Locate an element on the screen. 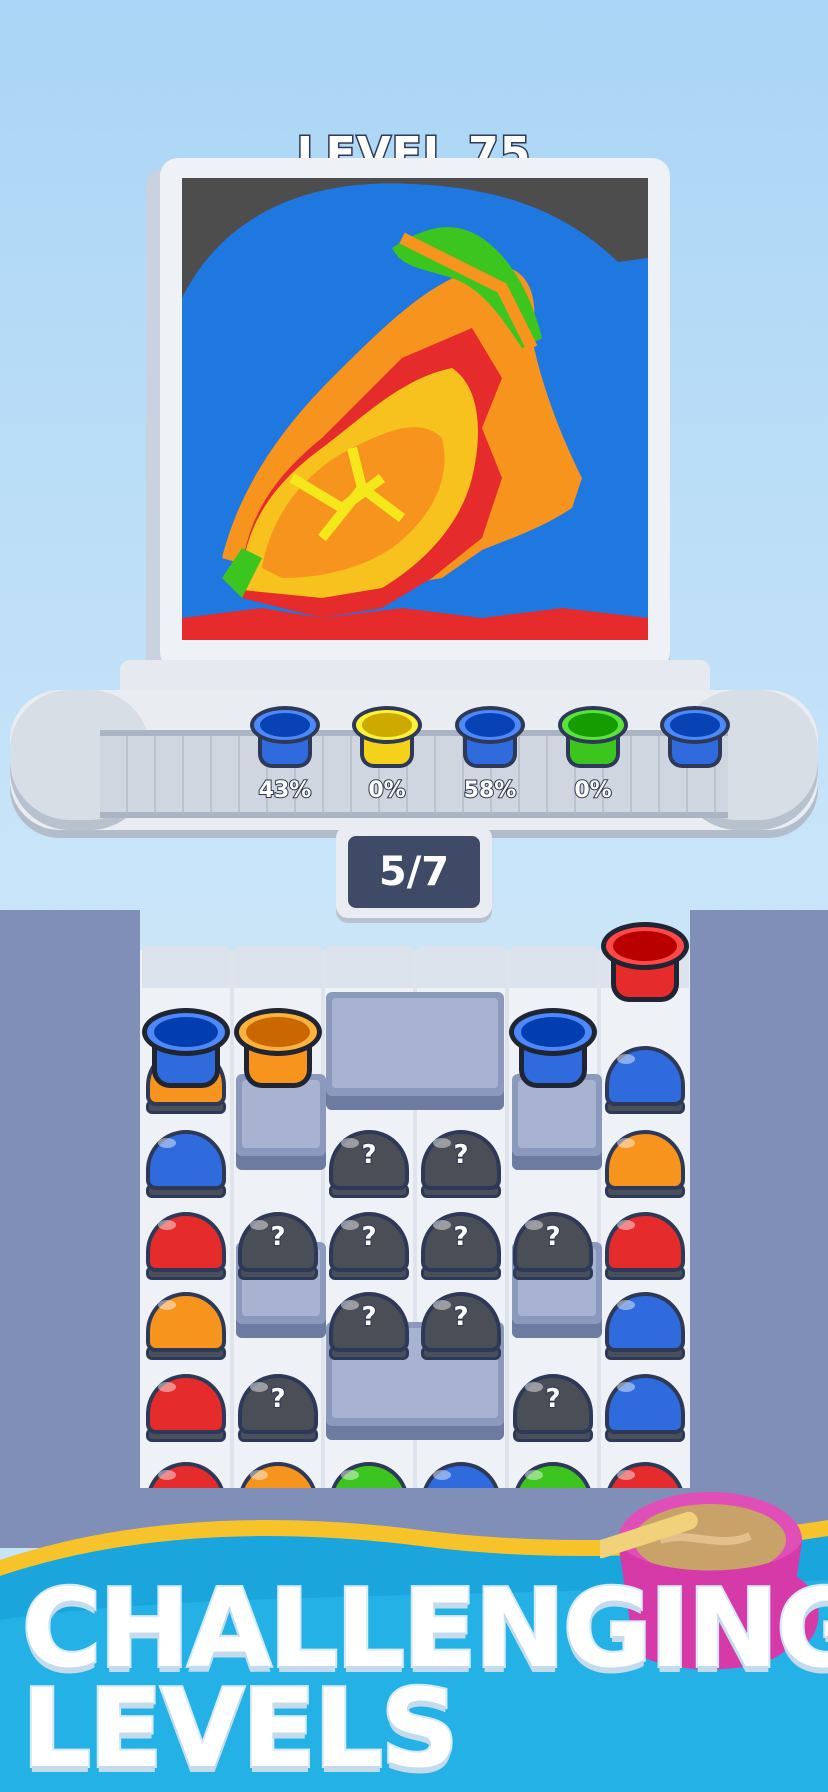 This screenshot has width=828, height=1792. cup-counter: 5/7 is located at coordinates (414, 872).